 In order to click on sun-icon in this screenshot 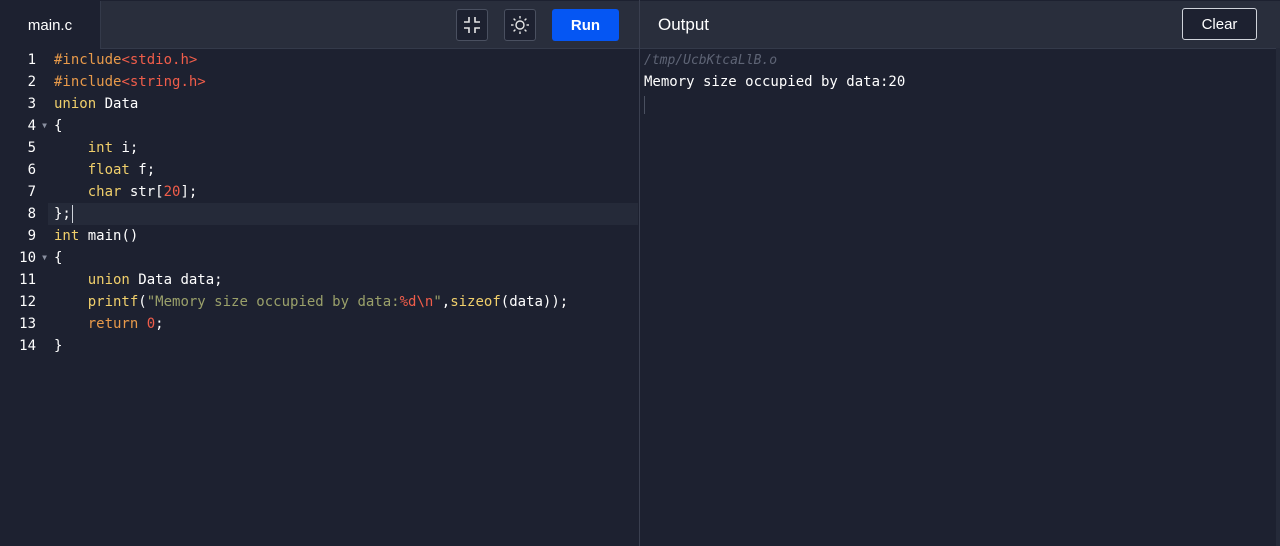, I will do `click(520, 25)`.